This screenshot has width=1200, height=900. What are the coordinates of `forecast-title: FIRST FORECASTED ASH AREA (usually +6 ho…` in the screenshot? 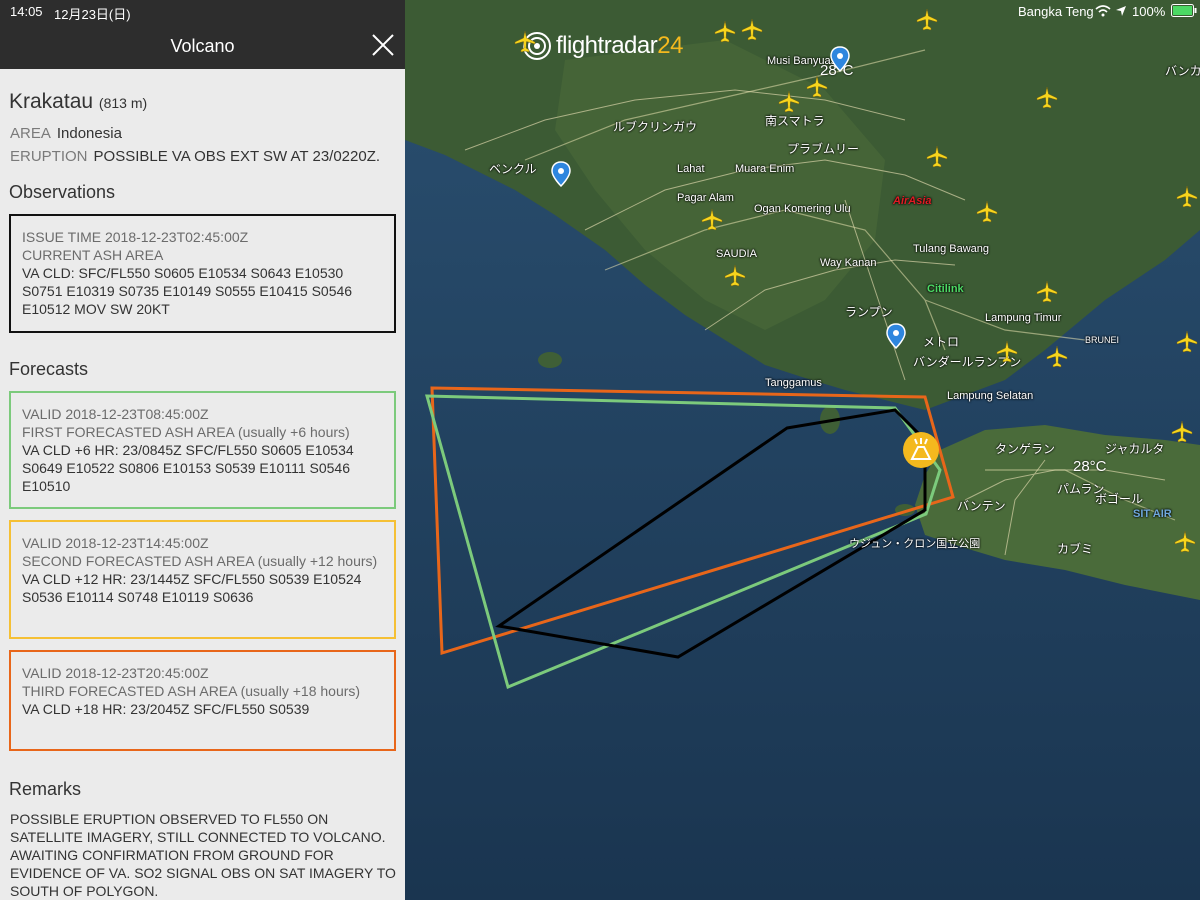 It's located at (186, 432).